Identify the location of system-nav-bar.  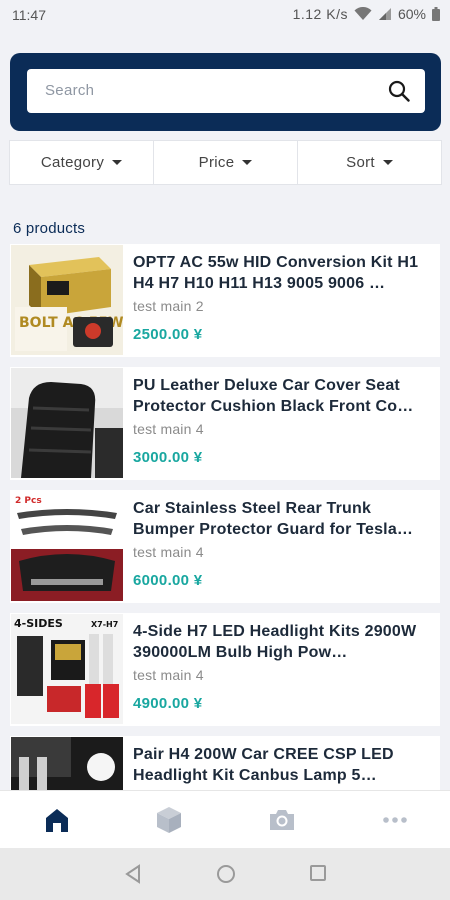
(225, 874).